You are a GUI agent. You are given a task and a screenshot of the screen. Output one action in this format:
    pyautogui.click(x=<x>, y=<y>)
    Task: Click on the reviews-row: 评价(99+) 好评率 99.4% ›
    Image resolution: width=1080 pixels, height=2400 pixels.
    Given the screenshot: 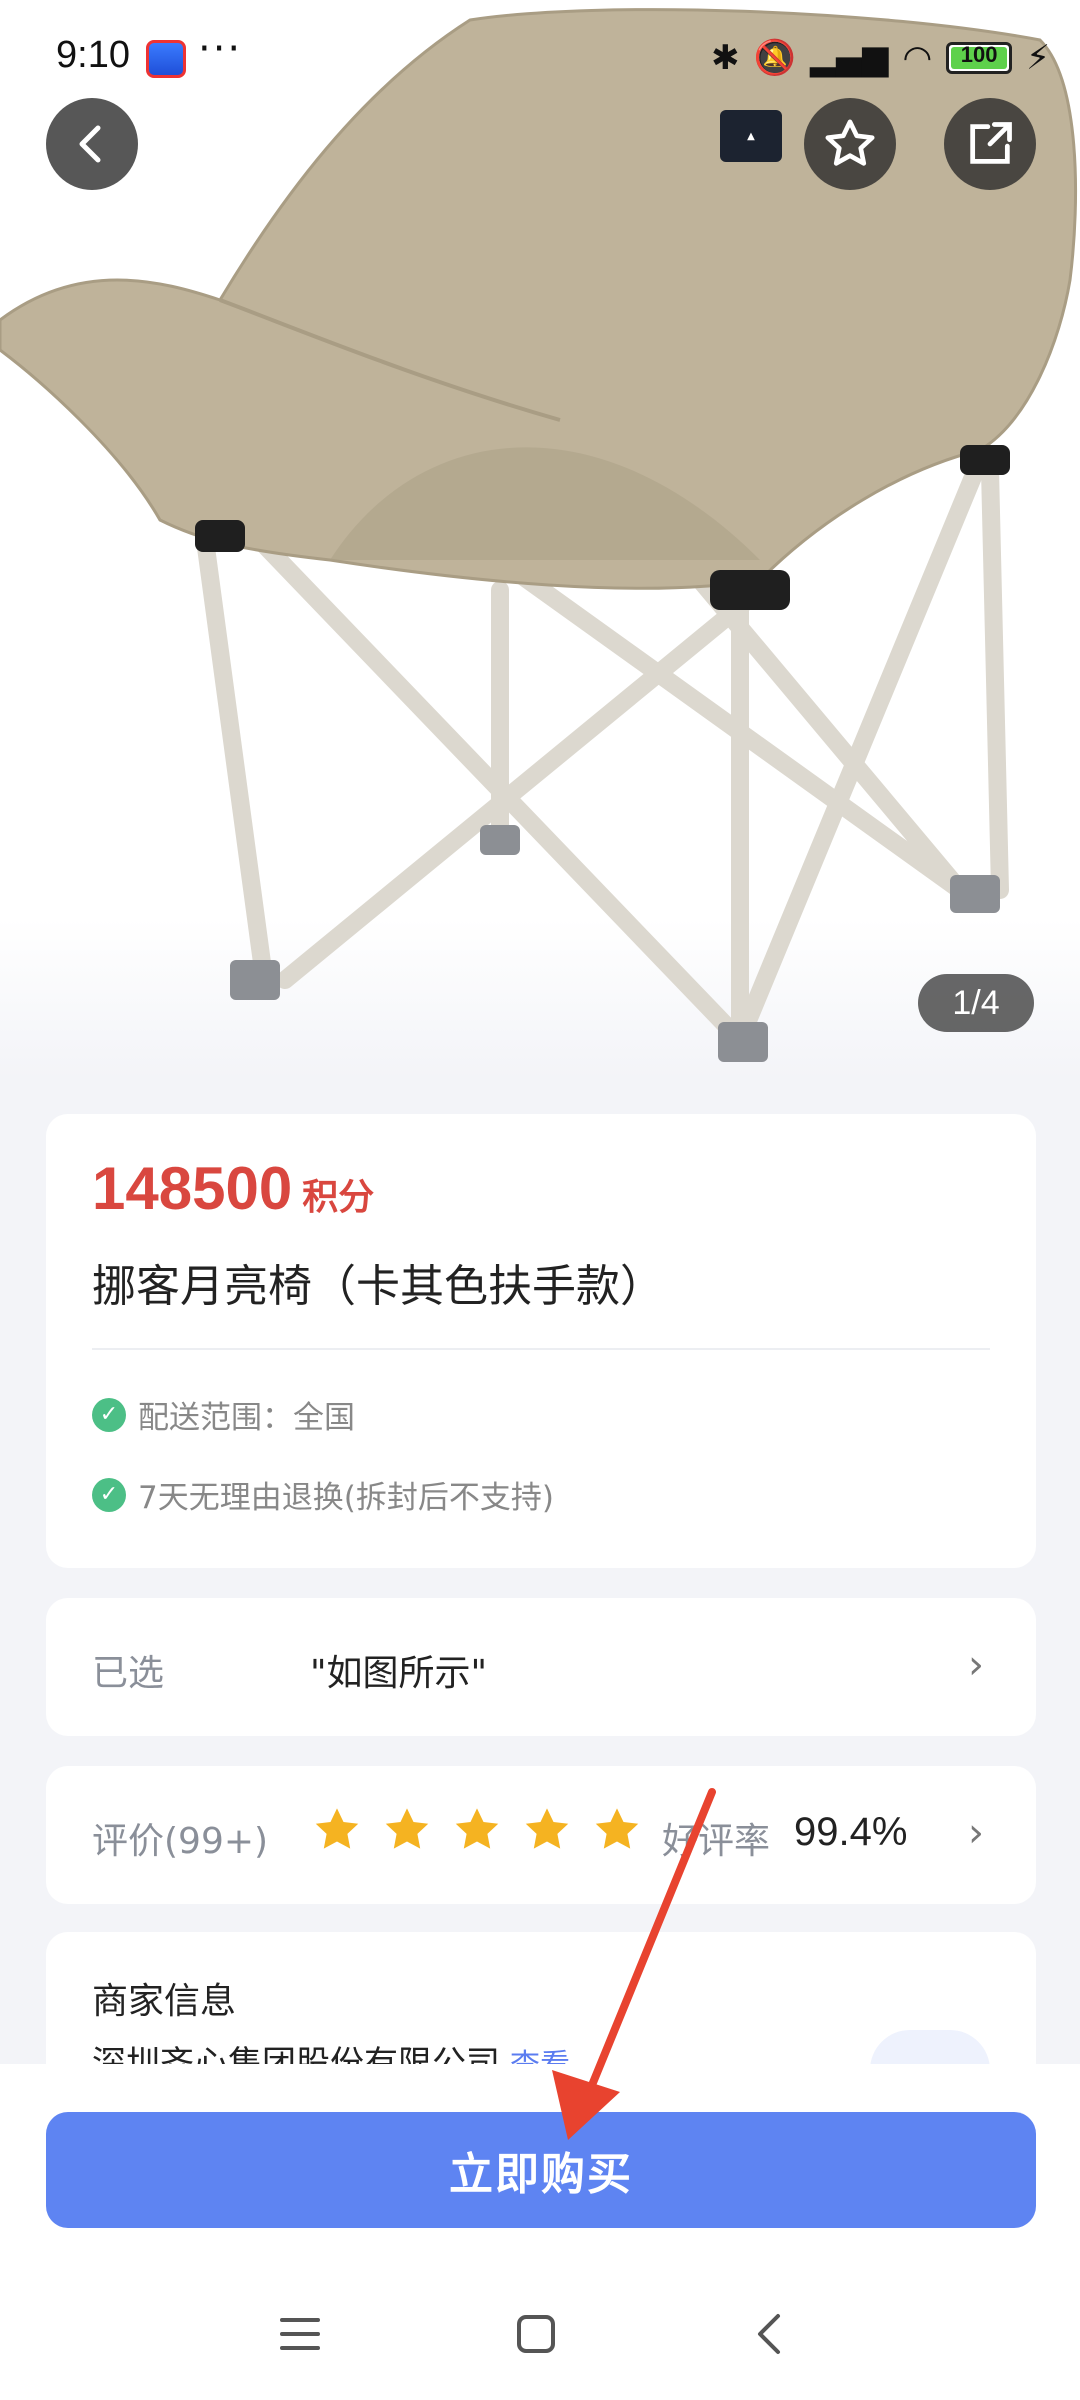 What is the action you would take?
    pyautogui.click(x=541, y=1835)
    